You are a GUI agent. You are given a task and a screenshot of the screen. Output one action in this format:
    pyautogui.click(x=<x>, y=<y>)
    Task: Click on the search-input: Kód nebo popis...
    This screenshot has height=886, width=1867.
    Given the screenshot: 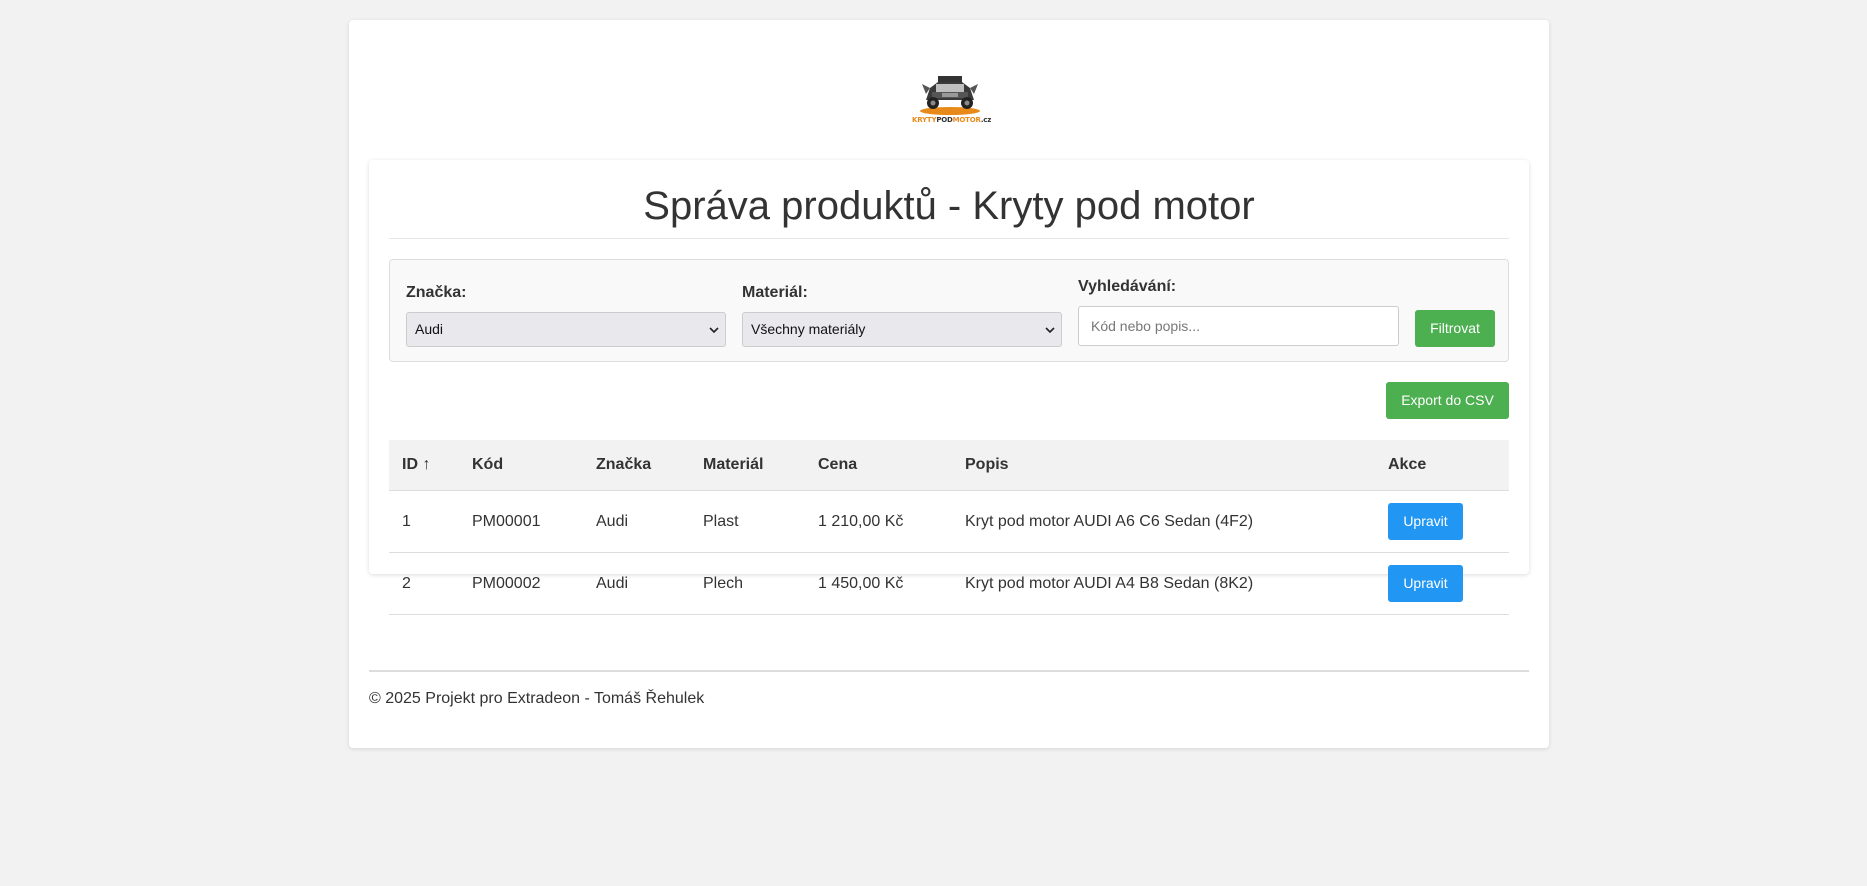 What is the action you would take?
    pyautogui.click(x=1238, y=326)
    